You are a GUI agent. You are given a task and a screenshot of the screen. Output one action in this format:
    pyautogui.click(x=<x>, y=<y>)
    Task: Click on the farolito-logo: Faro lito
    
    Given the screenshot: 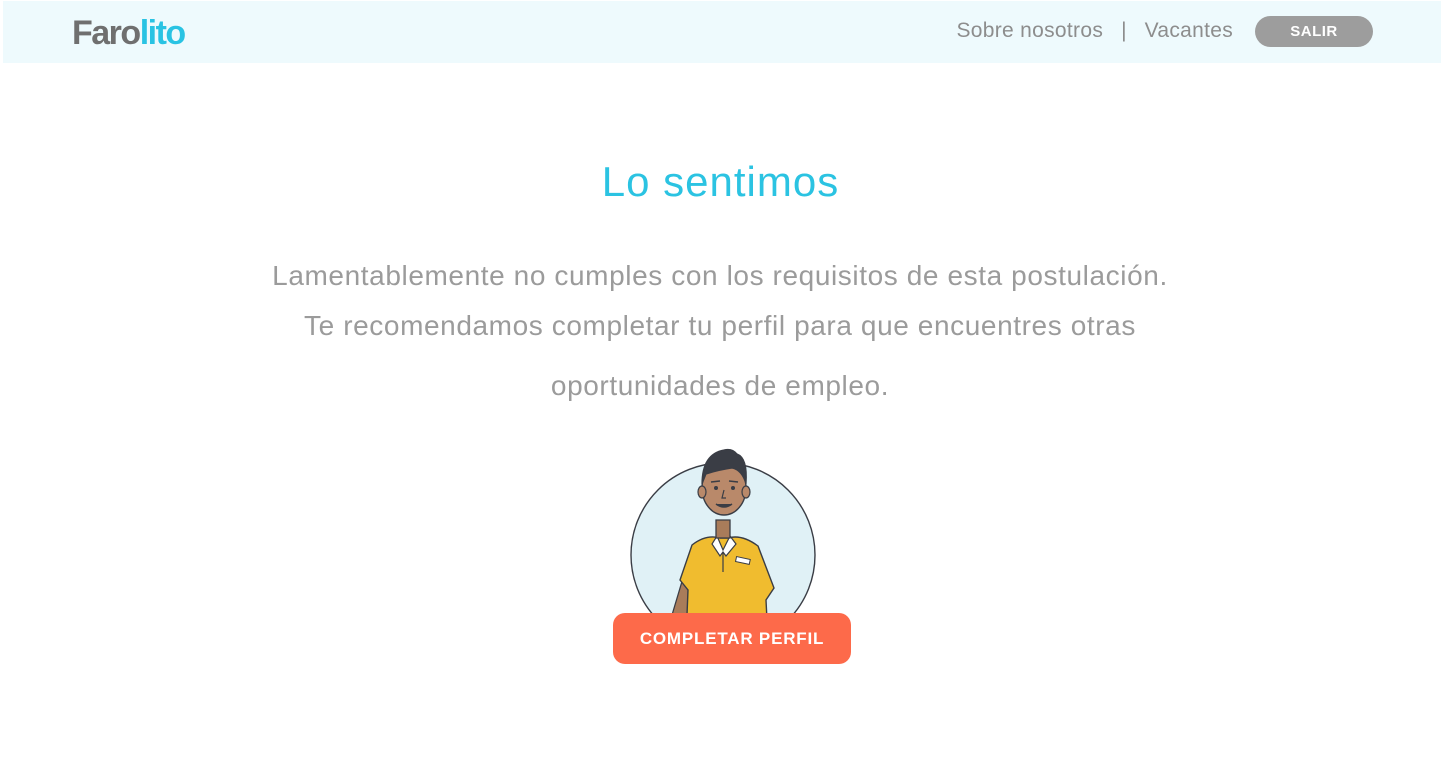 What is the action you would take?
    pyautogui.click(x=129, y=33)
    